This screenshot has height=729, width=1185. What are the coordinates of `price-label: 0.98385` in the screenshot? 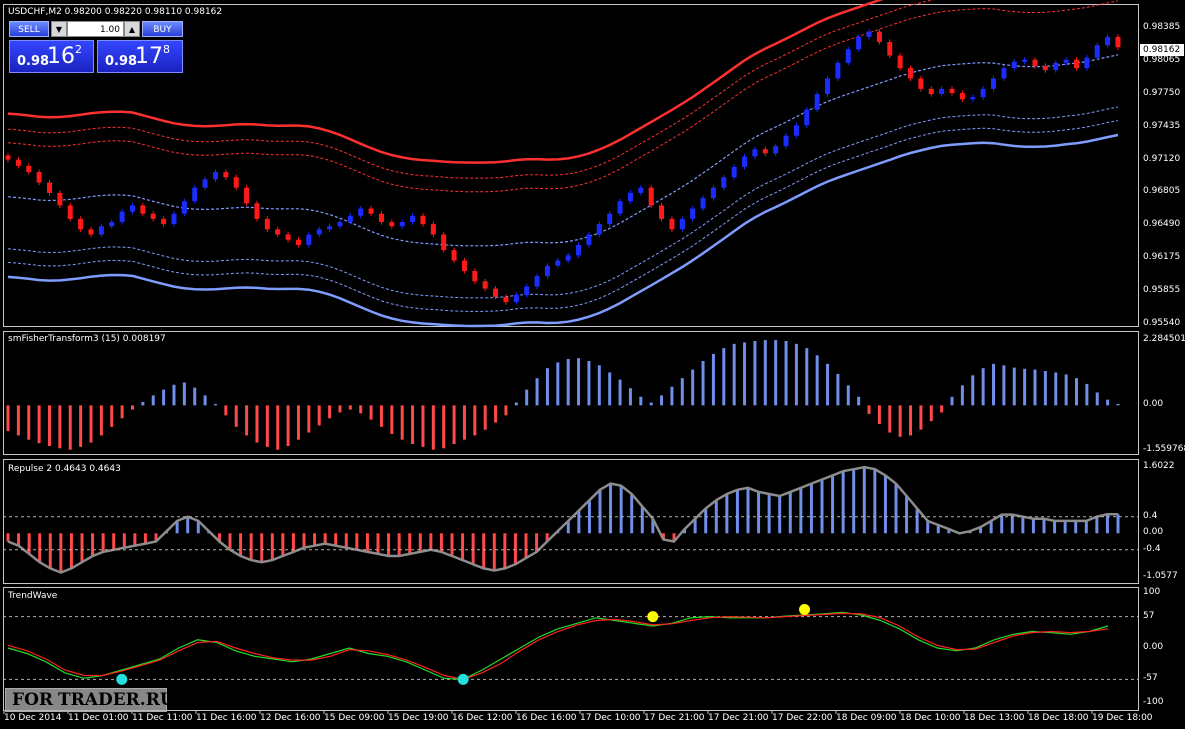 It's located at (1162, 27).